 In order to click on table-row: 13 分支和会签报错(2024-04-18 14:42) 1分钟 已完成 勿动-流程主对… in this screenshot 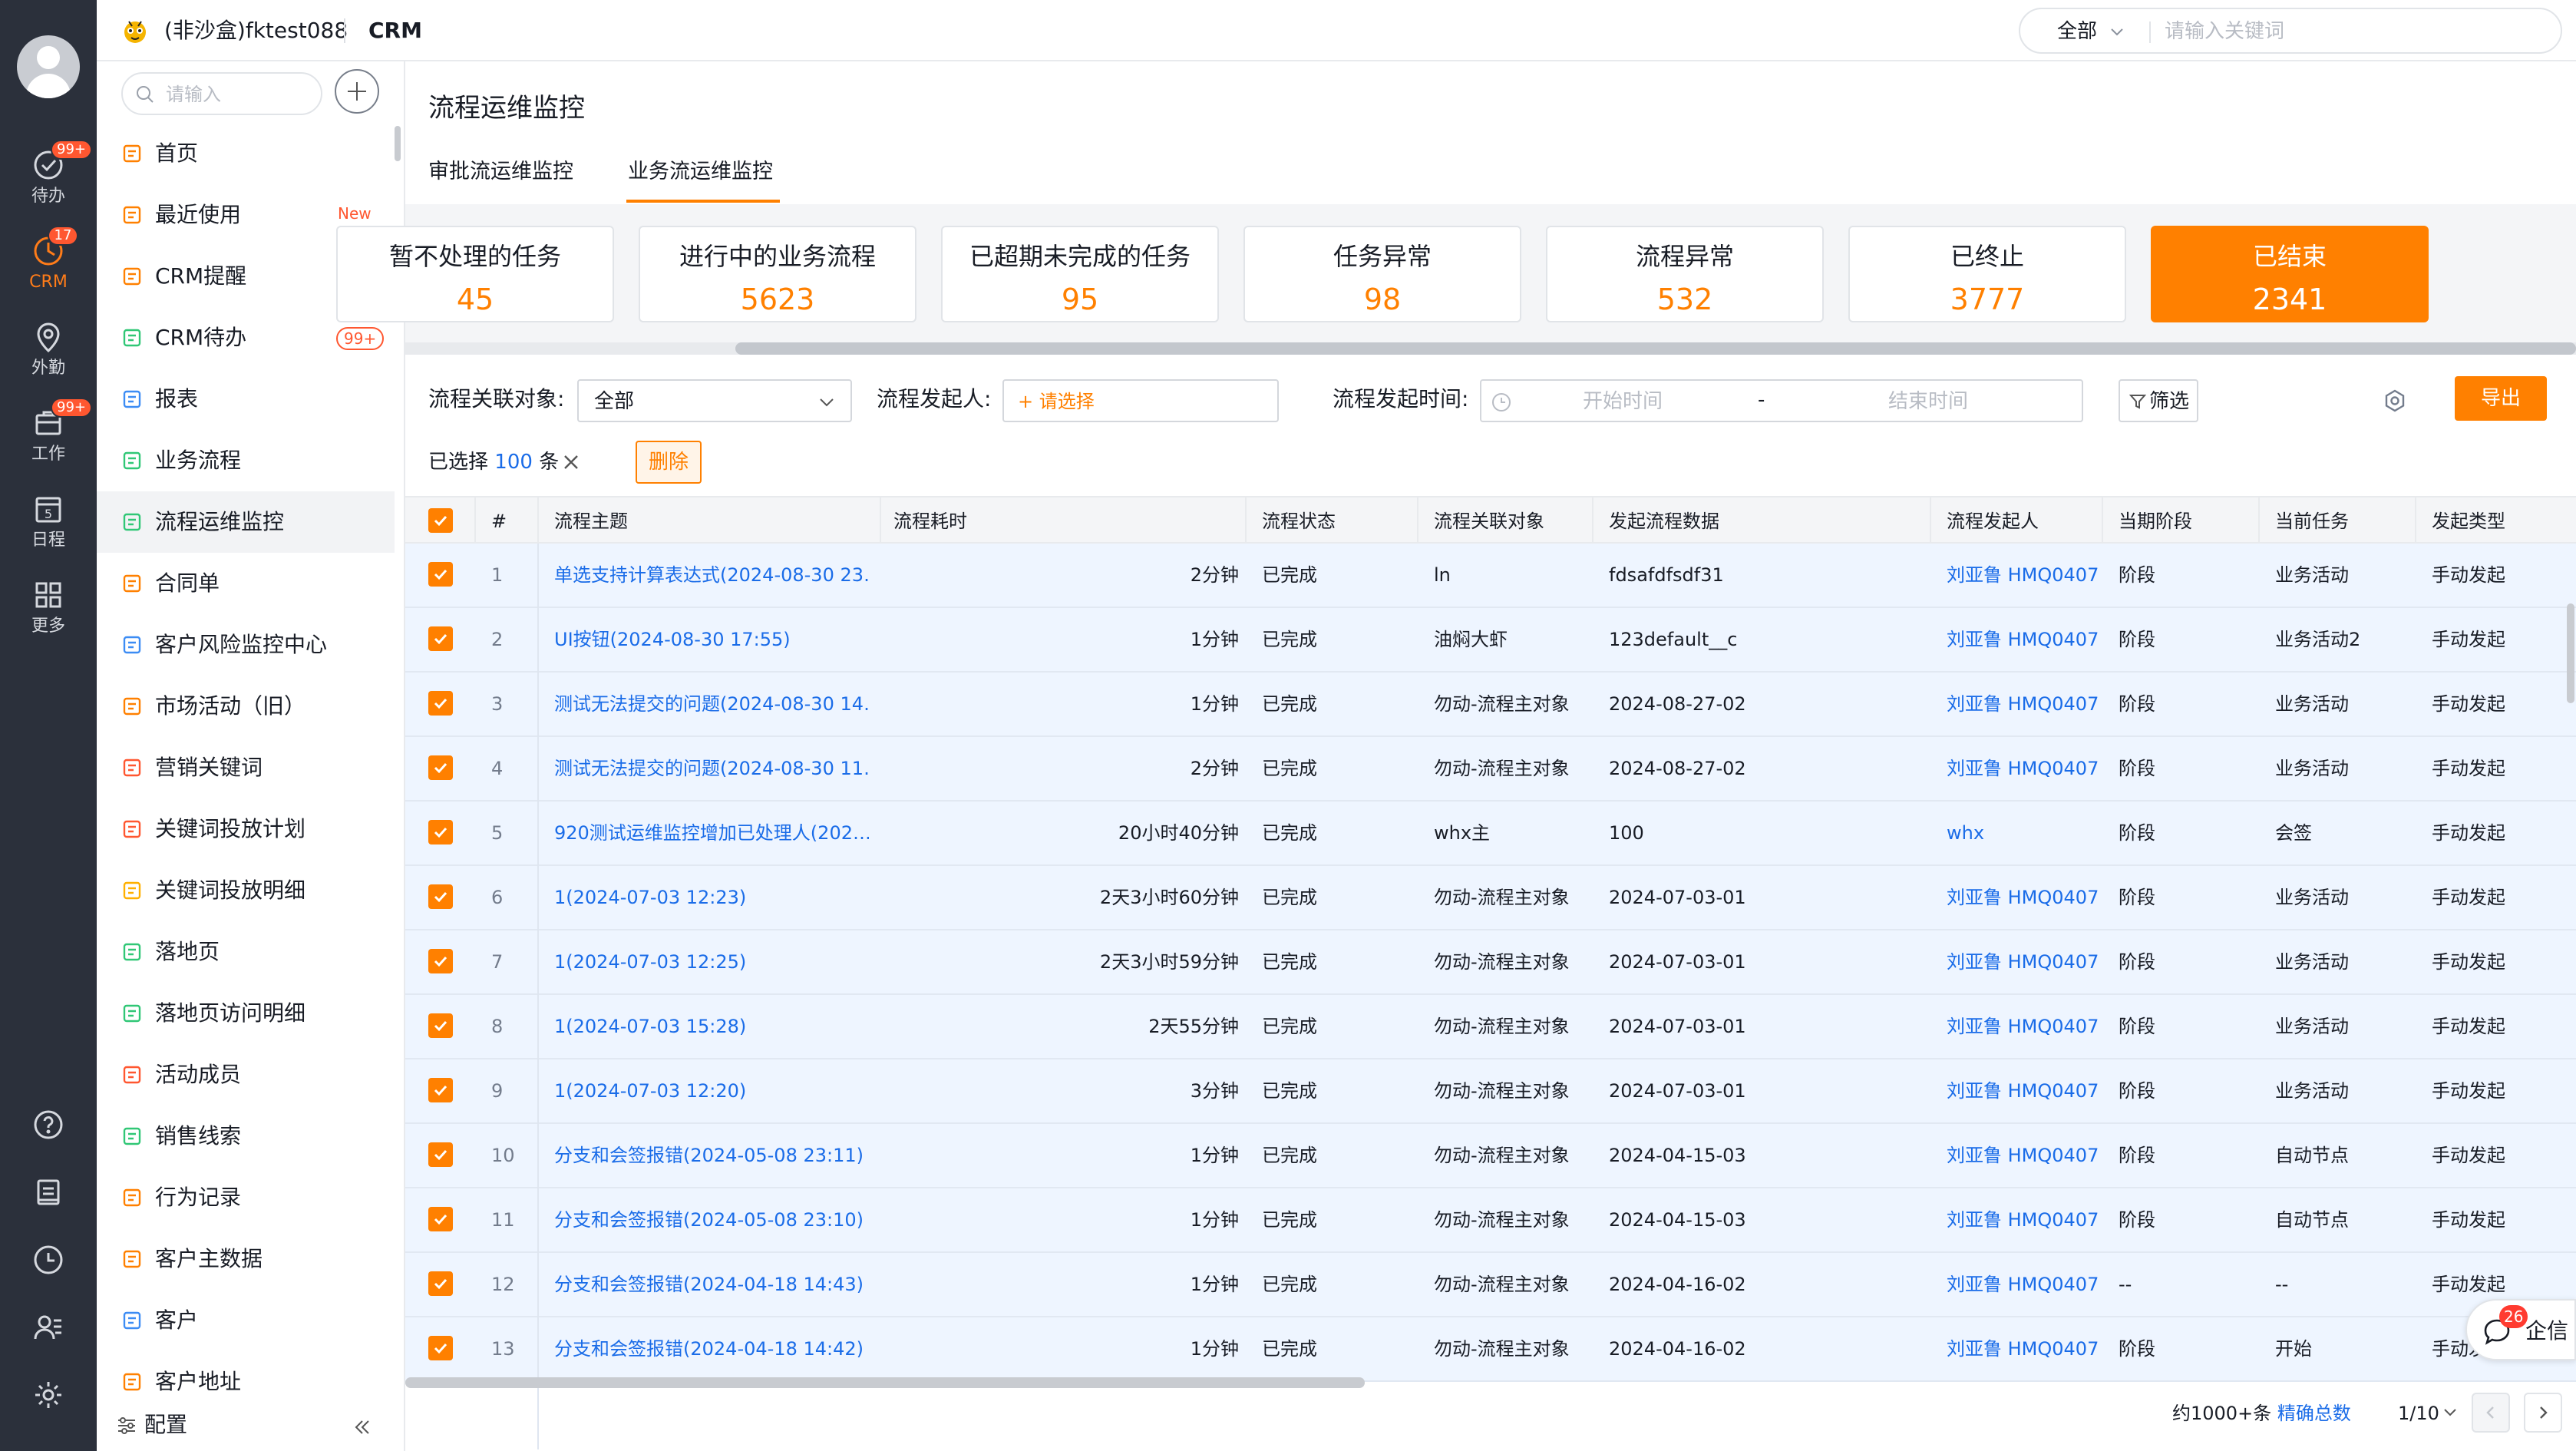, I will do `click(1490, 1349)`.